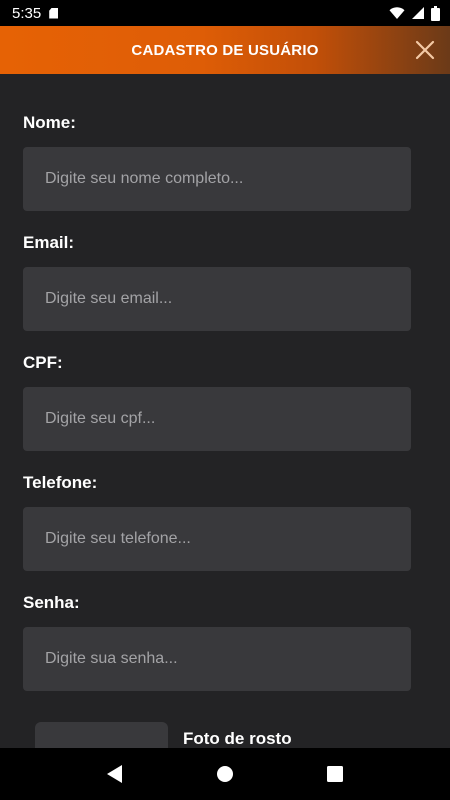 The height and width of the screenshot is (800, 450). I want to click on cpf-label: CPF:, so click(43, 362).